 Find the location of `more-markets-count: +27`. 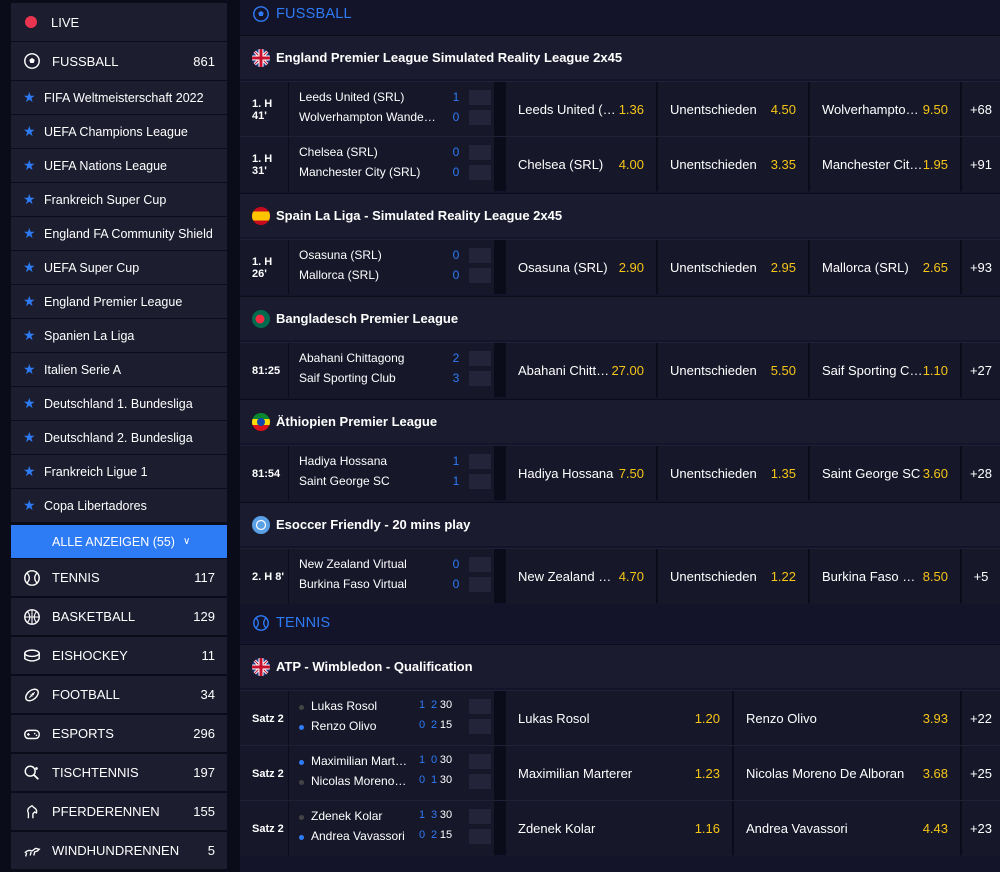

more-markets-count: +27 is located at coordinates (981, 370).